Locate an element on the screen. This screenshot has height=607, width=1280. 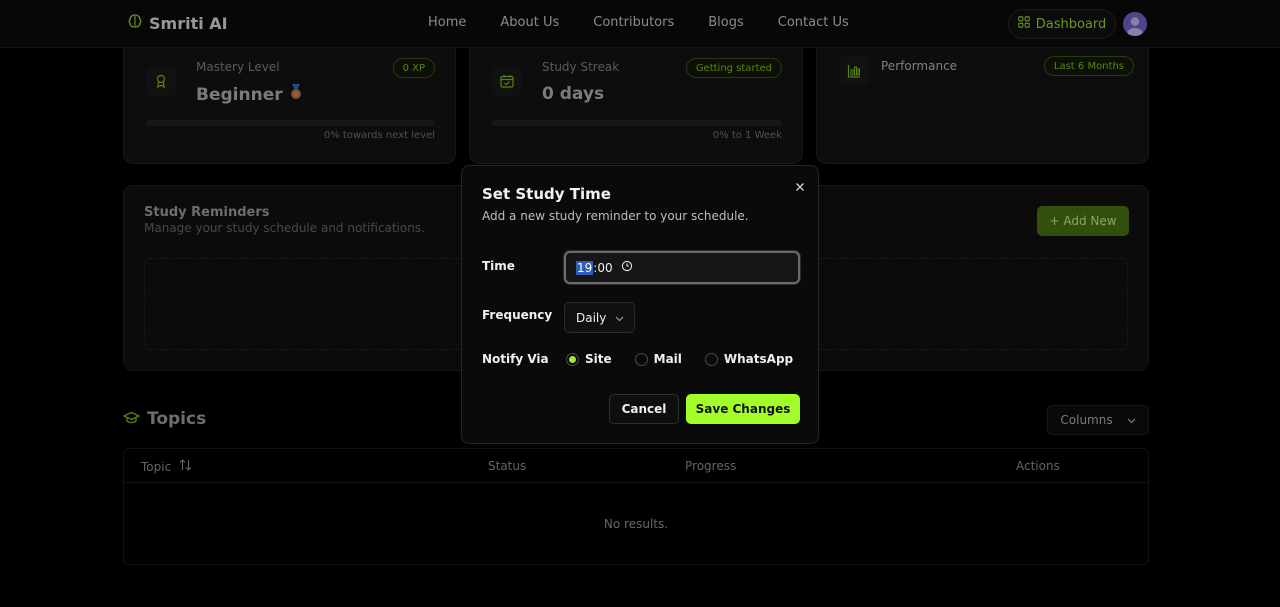
notify-option-mail-label: Mail is located at coordinates (667, 359).